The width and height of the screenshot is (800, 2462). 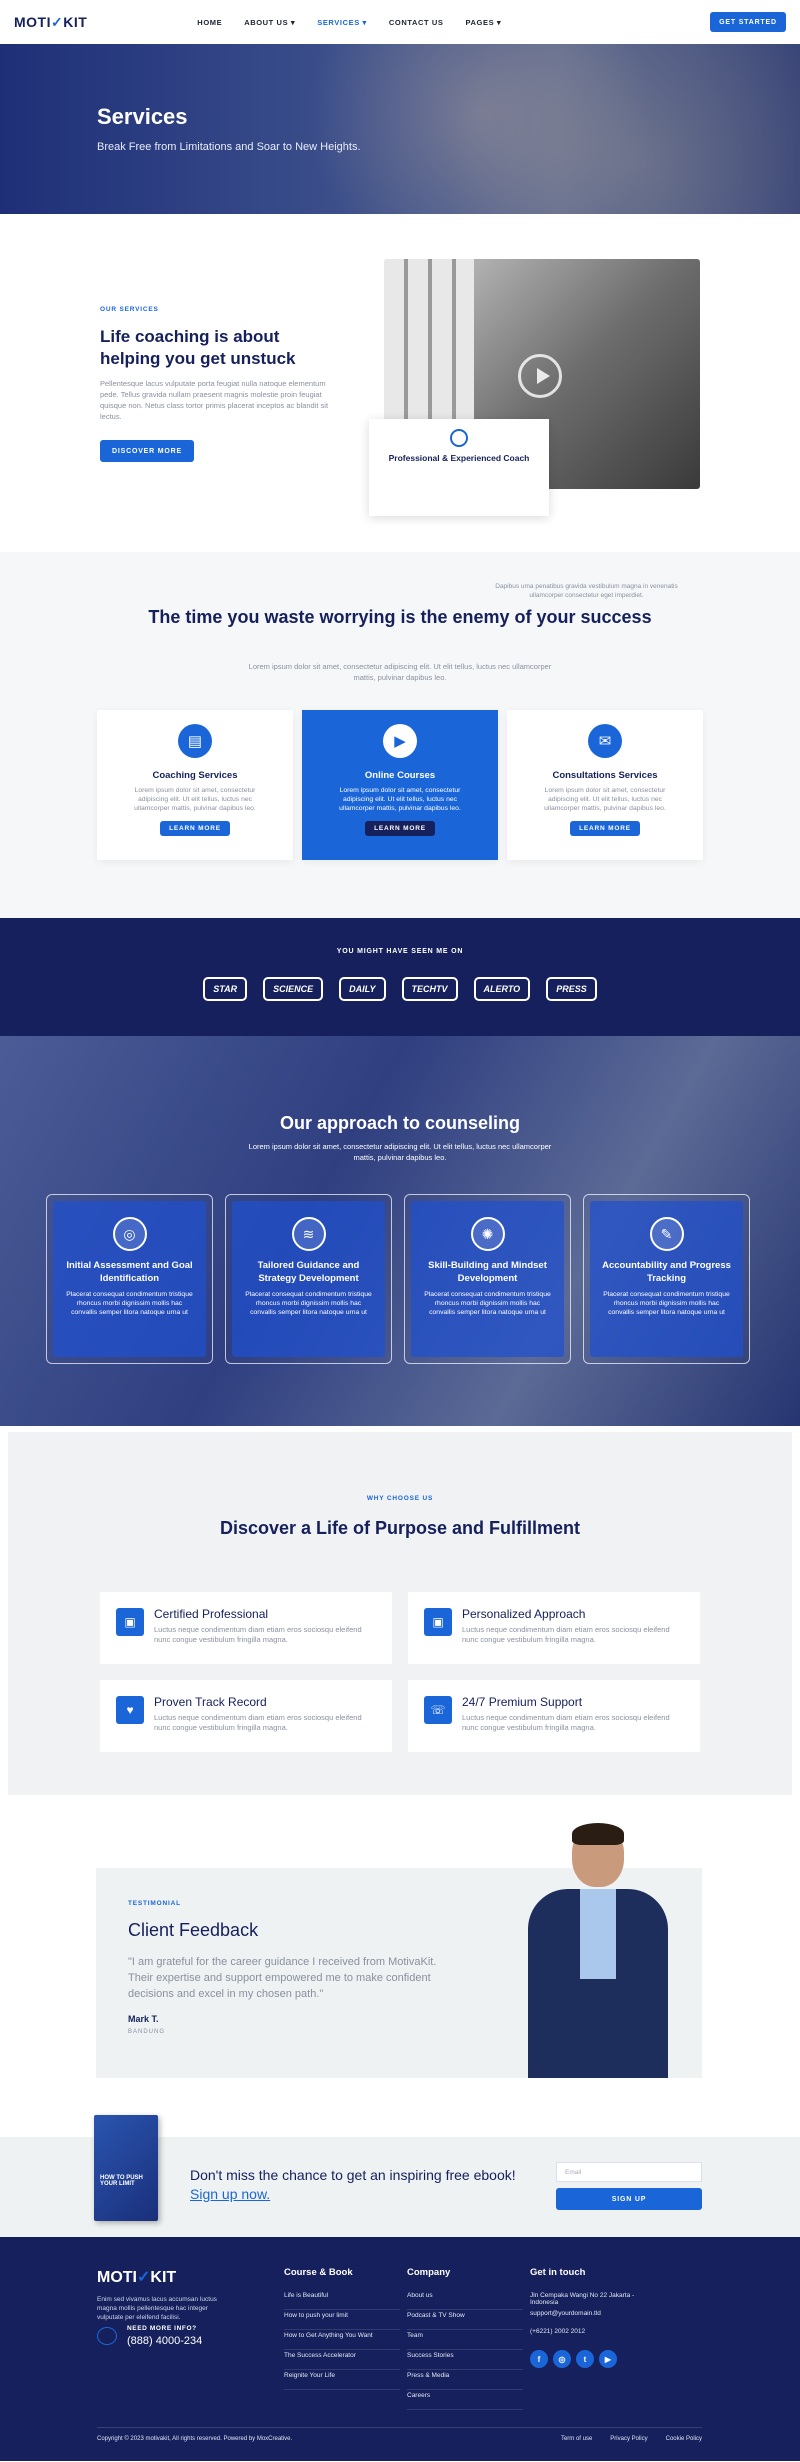 What do you see at coordinates (628, 2439) in the screenshot?
I see `privacy-link: Privacy Policy` at bounding box center [628, 2439].